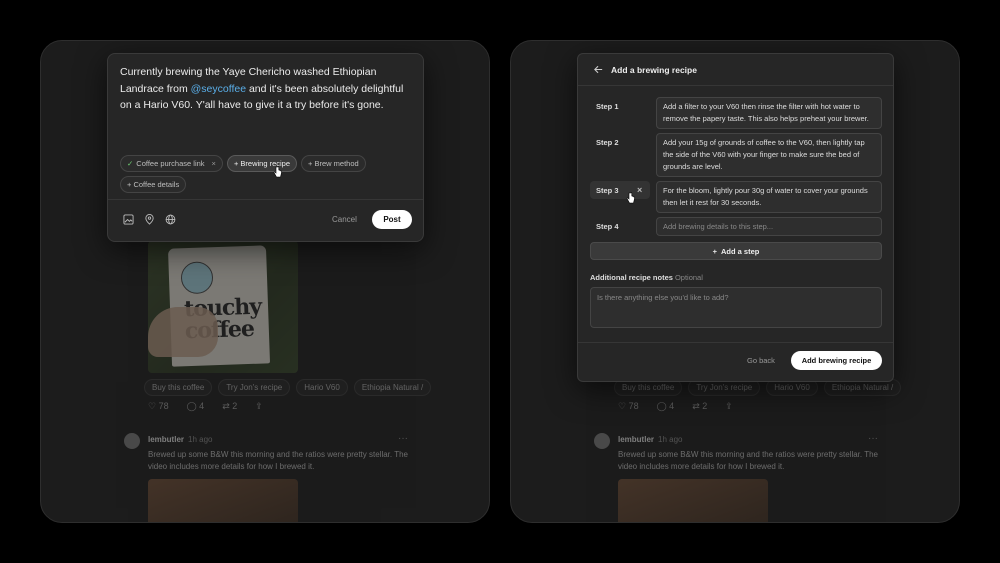 Image resolution: width=1000 pixels, height=563 pixels. I want to click on step-label: Step 1, so click(620, 106).